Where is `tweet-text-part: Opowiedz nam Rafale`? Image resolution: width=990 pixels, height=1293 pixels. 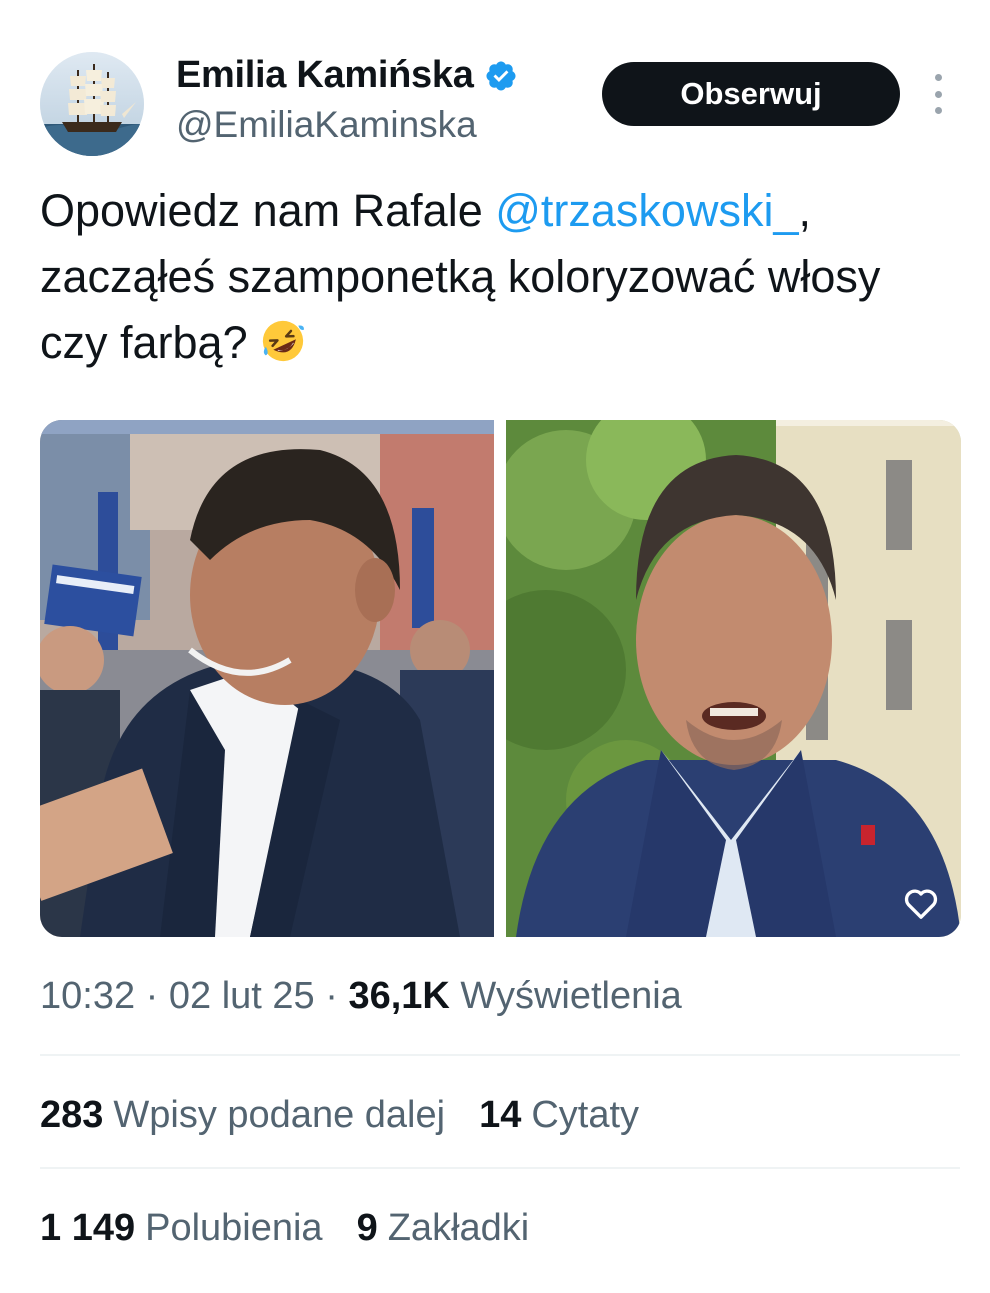 tweet-text-part: Opowiedz nam Rafale is located at coordinates (268, 210).